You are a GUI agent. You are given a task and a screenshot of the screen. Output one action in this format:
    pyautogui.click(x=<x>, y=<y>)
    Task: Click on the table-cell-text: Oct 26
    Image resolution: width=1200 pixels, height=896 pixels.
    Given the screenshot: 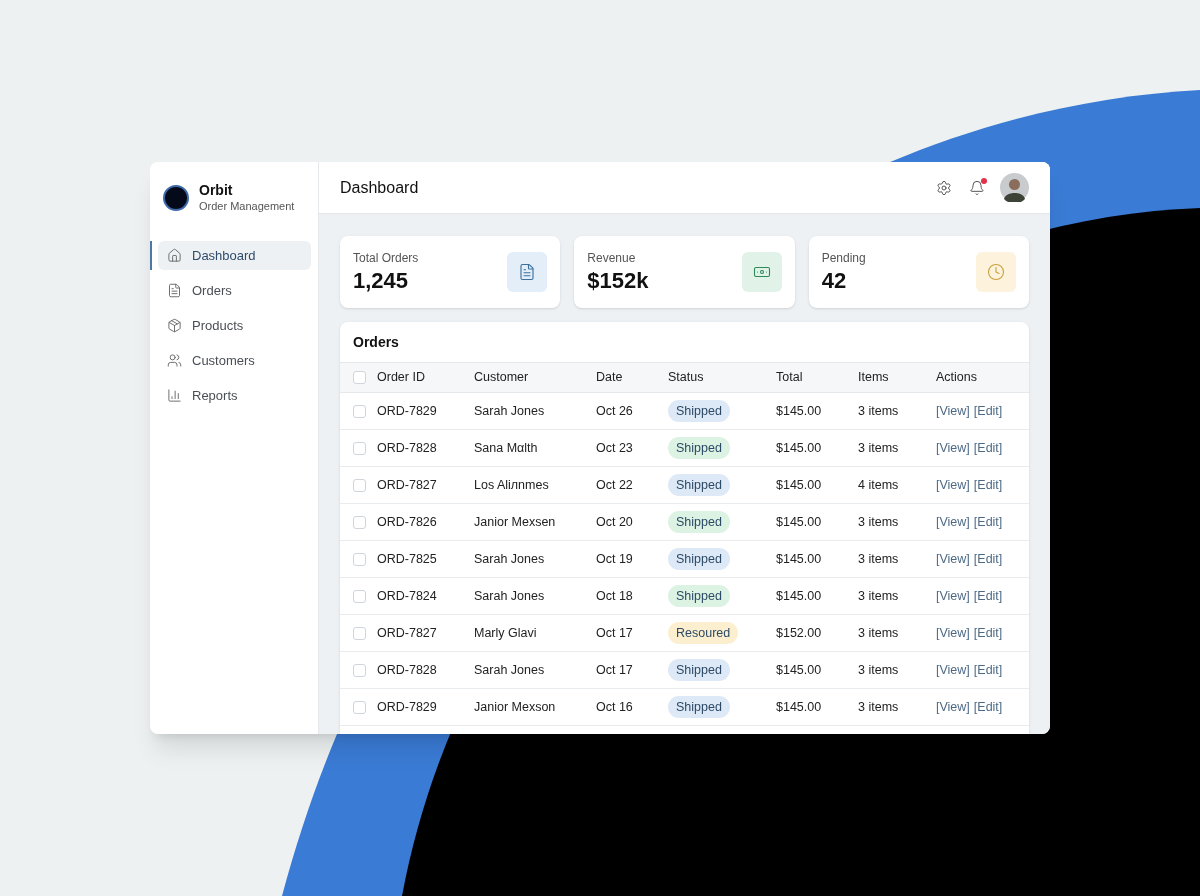 What is the action you would take?
    pyautogui.click(x=615, y=411)
    